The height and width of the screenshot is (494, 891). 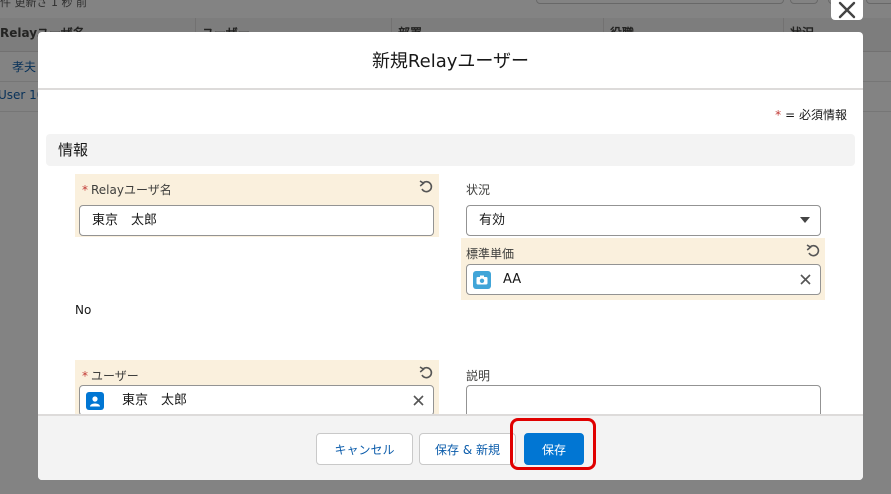 What do you see at coordinates (643, 220) in the screenshot?
I see `status-select: 有効` at bounding box center [643, 220].